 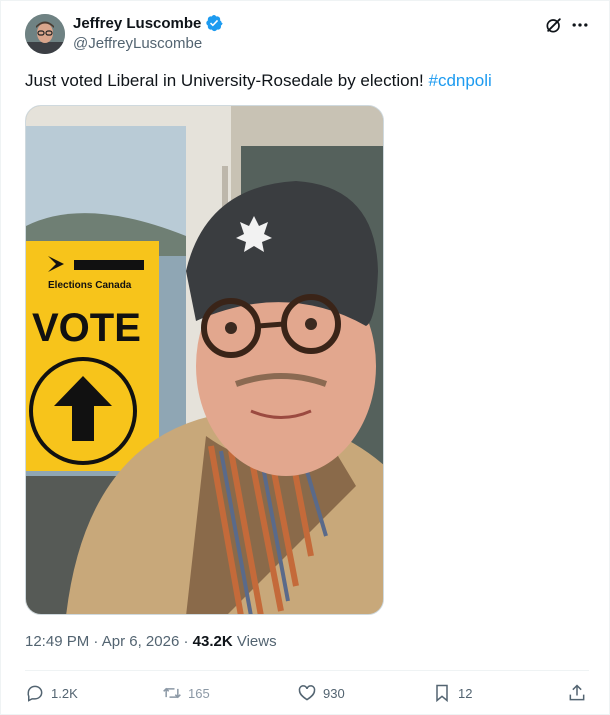 What do you see at coordinates (254, 641) in the screenshot?
I see `views-label: Views` at bounding box center [254, 641].